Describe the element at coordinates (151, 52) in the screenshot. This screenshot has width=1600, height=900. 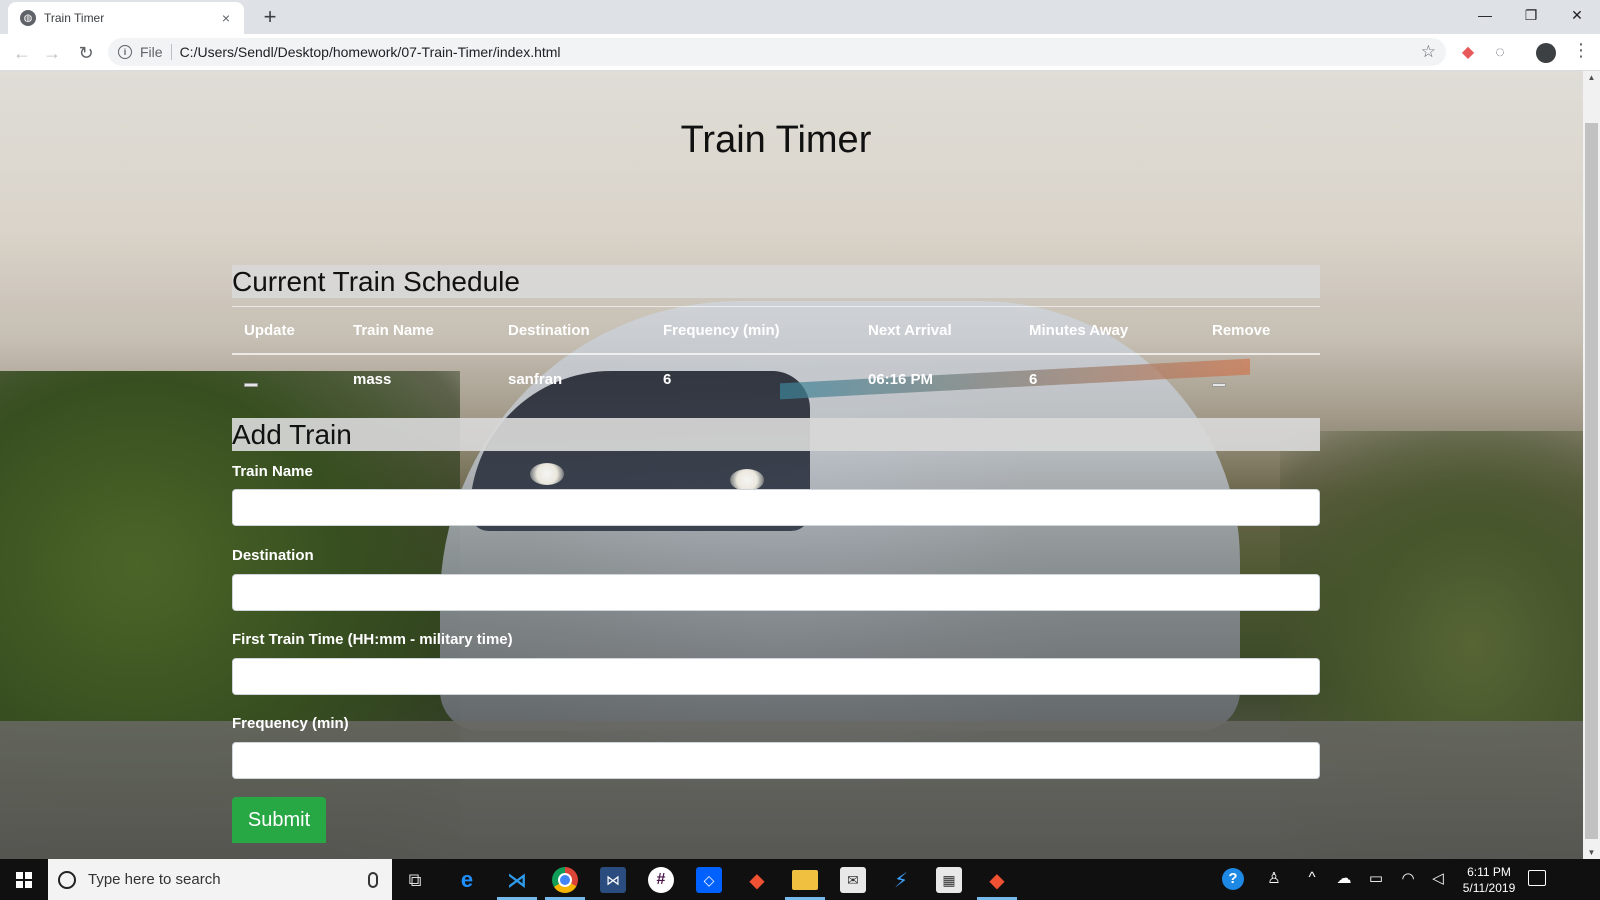
I see `url-scheme: File` at that location.